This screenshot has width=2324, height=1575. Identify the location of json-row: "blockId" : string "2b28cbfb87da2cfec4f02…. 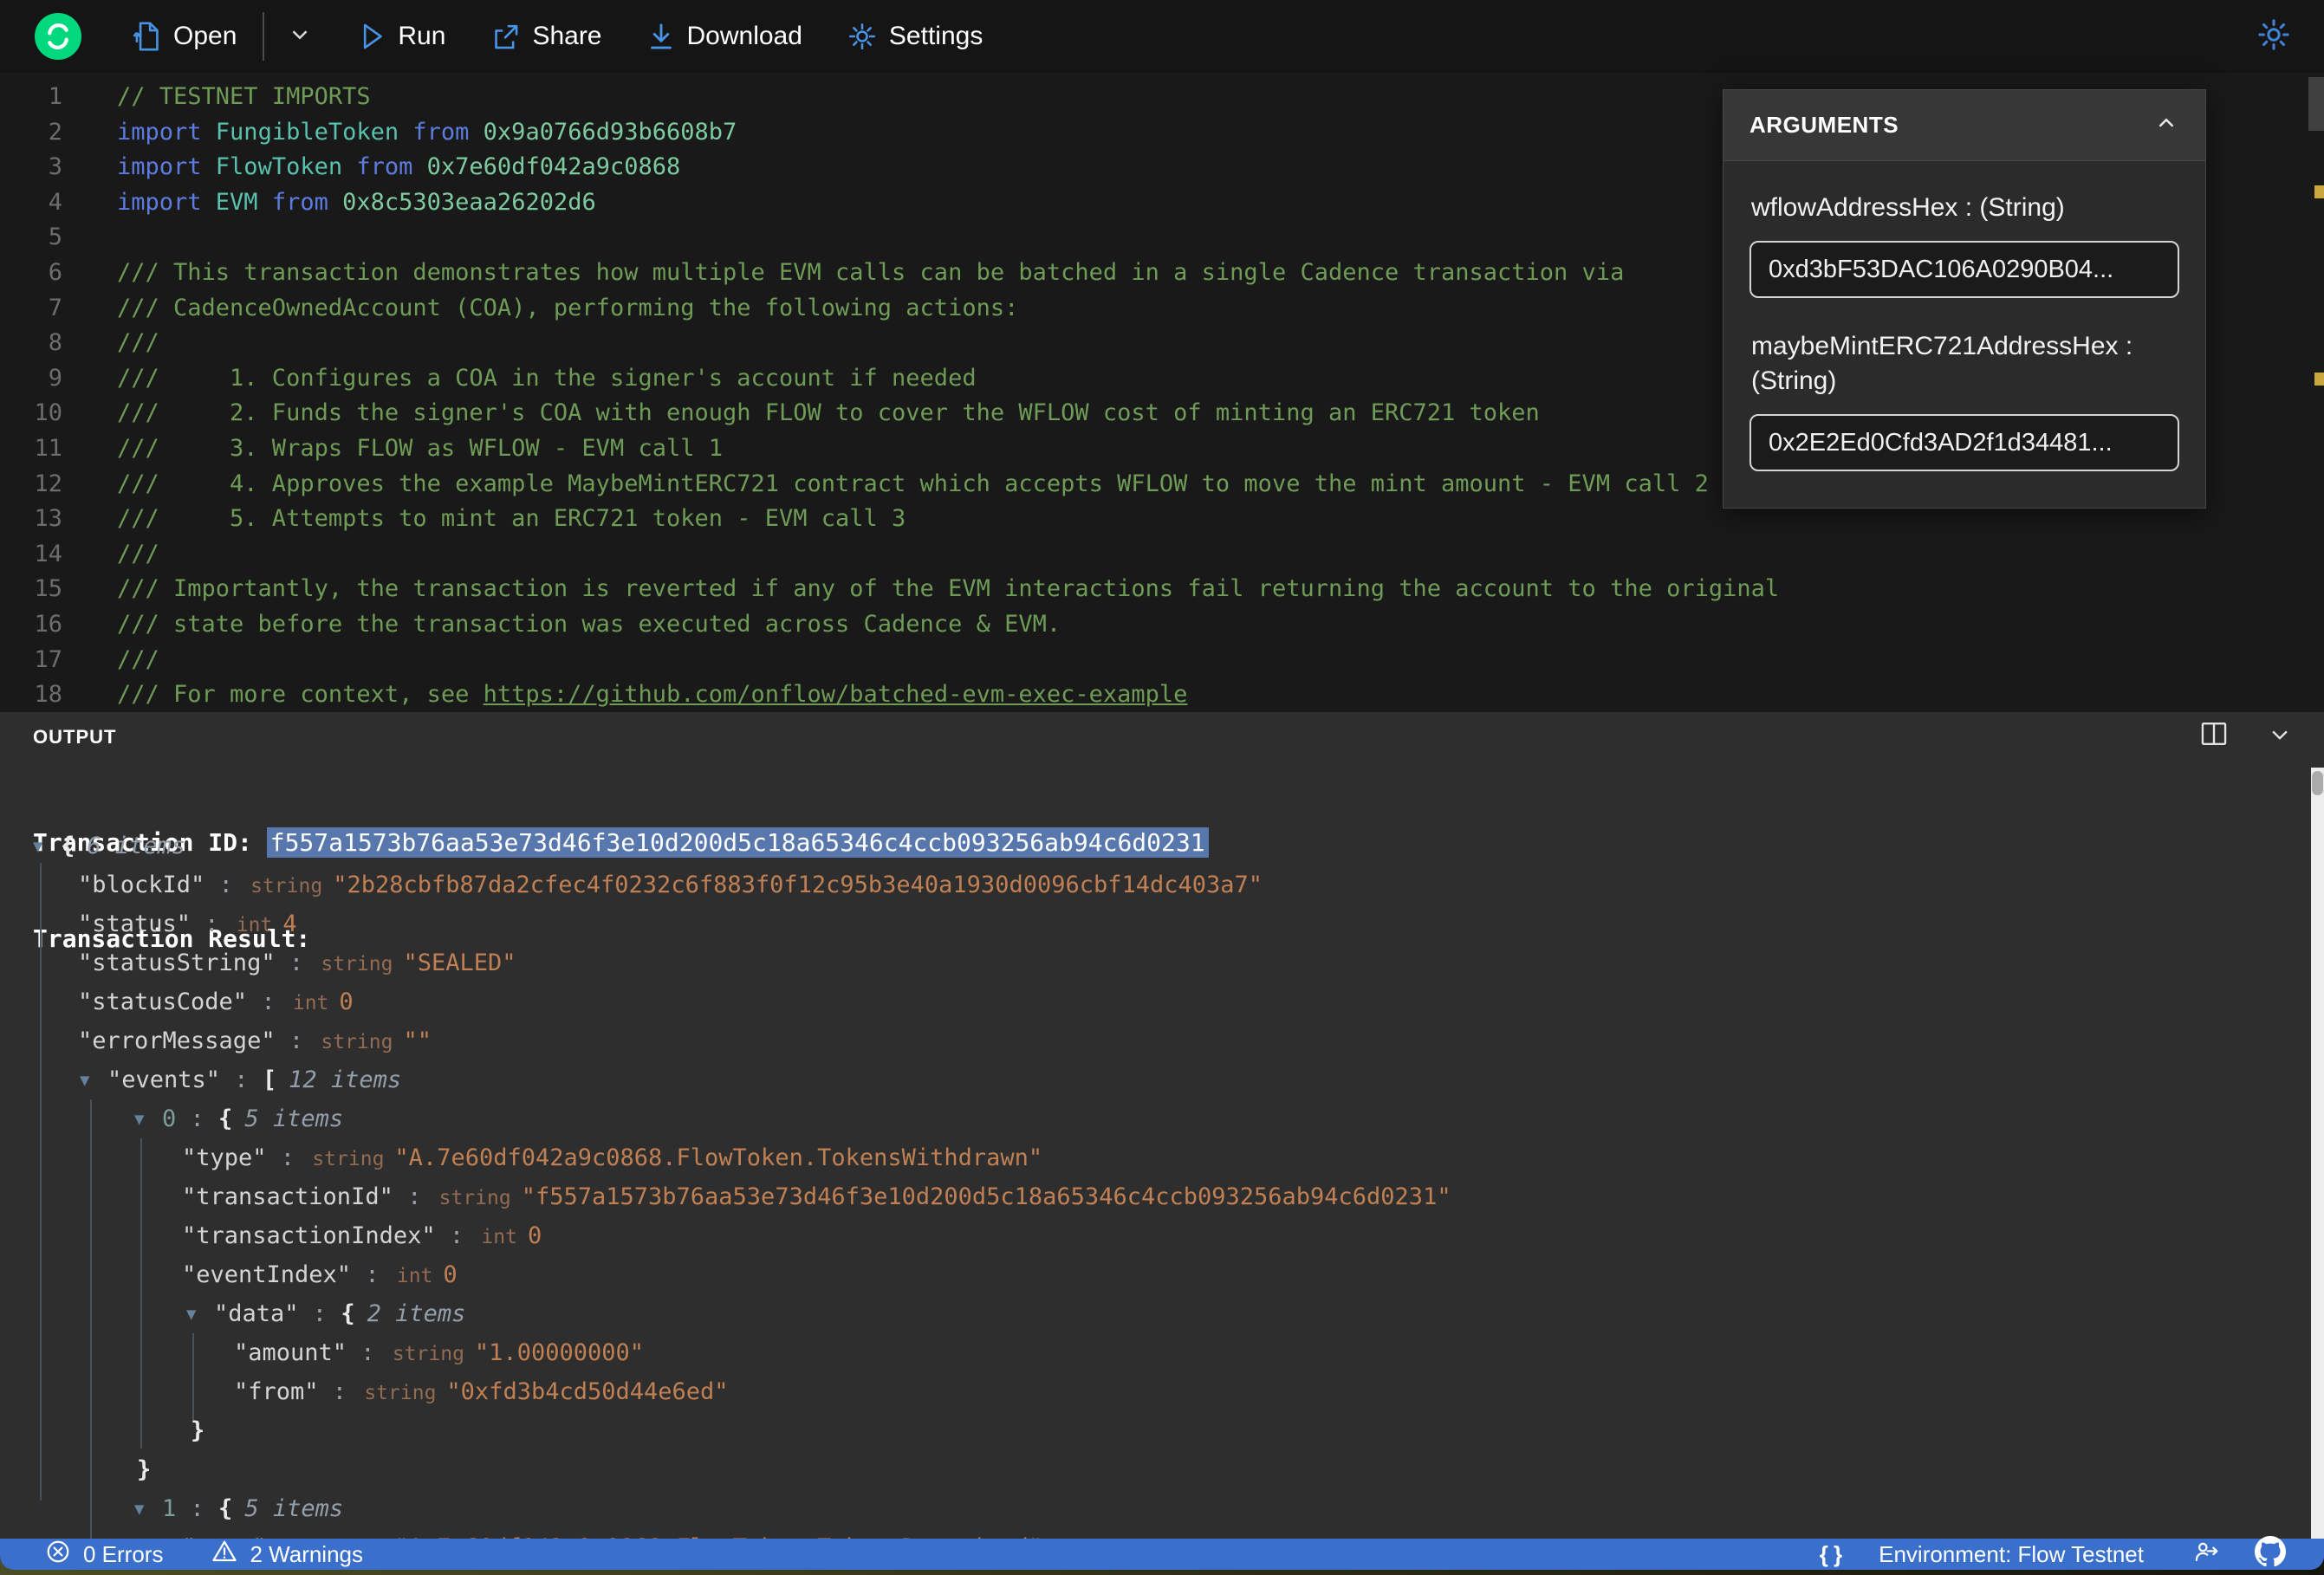
(670, 885).